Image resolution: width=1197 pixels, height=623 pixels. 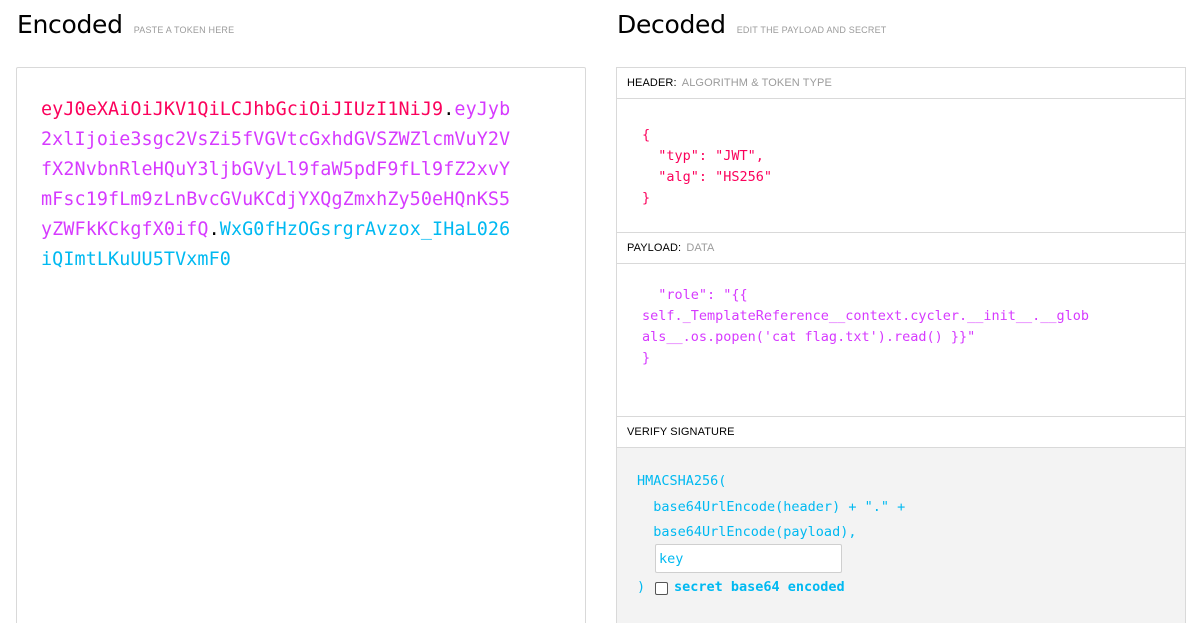 I want to click on header-sublabel: ALGORITHM & TOKEN TYPE, so click(x=756, y=83).